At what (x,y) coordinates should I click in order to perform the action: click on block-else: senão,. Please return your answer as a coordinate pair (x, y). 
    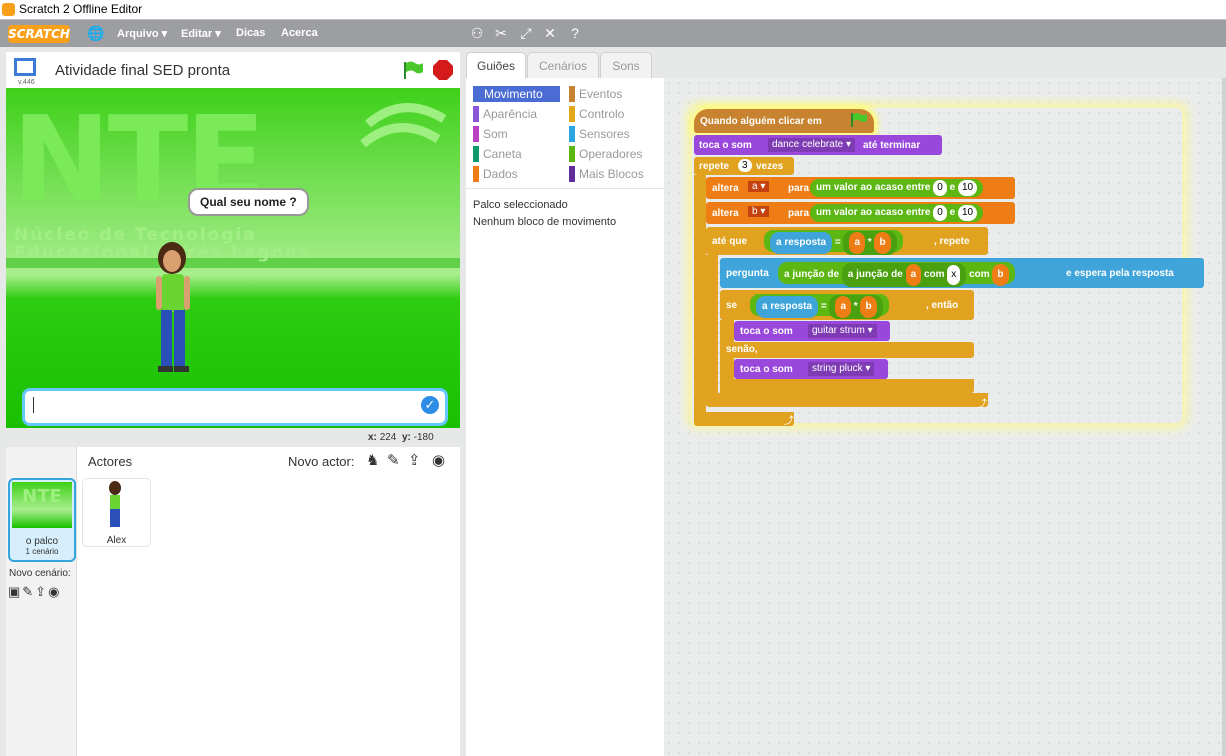
    Looking at the image, I should click on (847, 350).